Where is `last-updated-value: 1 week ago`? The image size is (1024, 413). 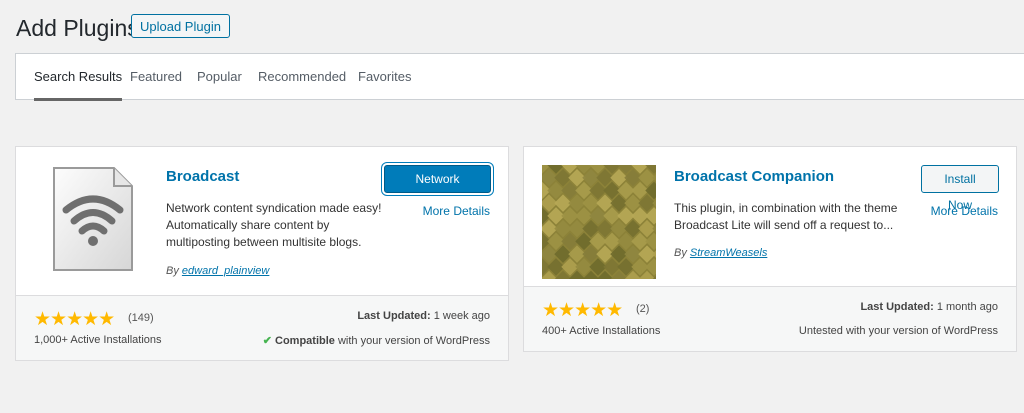
last-updated-value: 1 week ago is located at coordinates (461, 316).